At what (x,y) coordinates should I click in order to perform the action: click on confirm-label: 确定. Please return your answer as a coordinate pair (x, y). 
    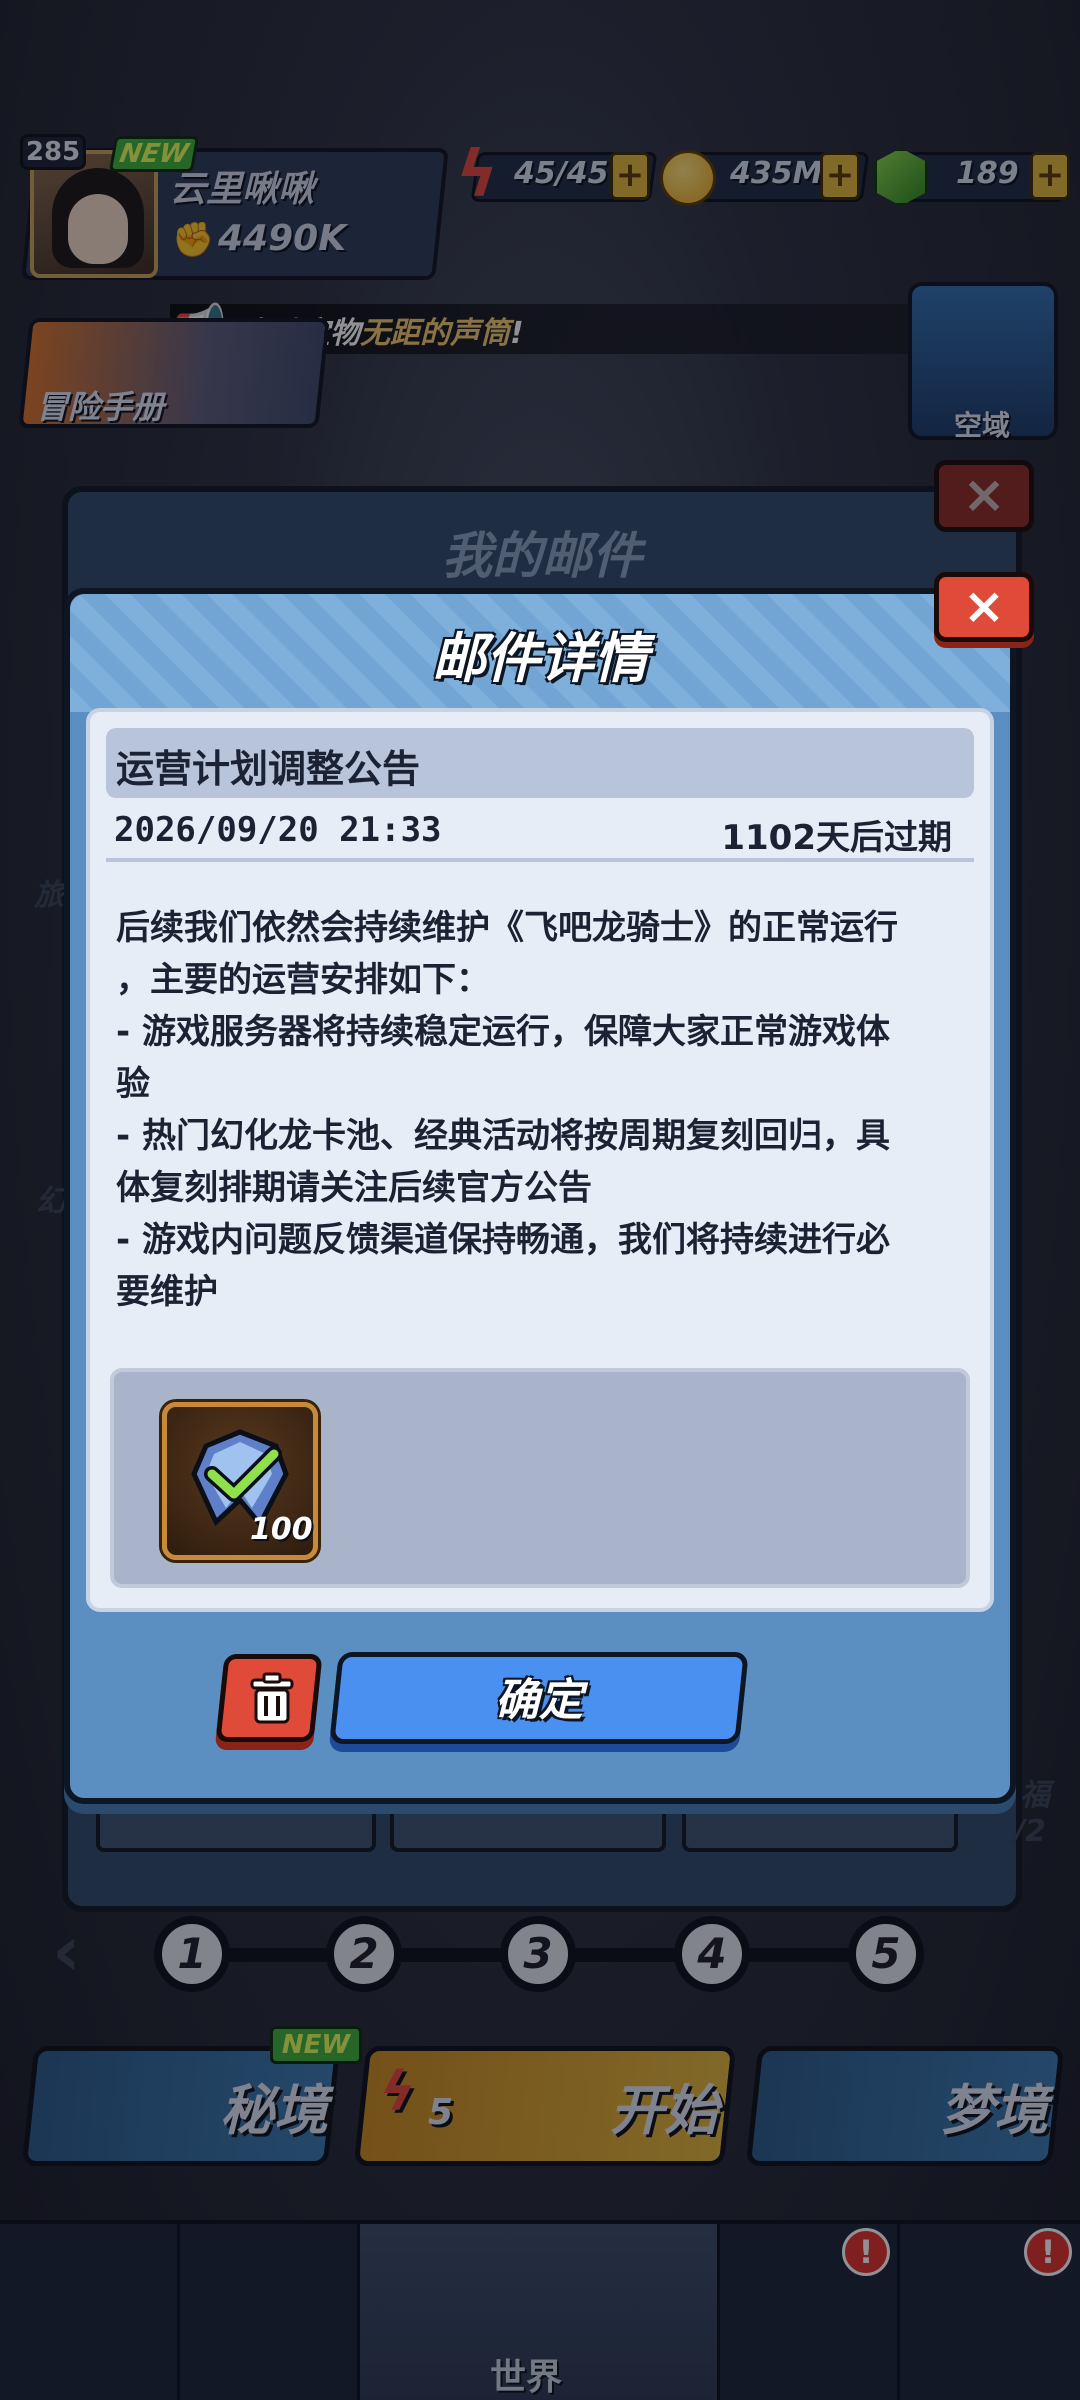
    Looking at the image, I should click on (539, 1700).